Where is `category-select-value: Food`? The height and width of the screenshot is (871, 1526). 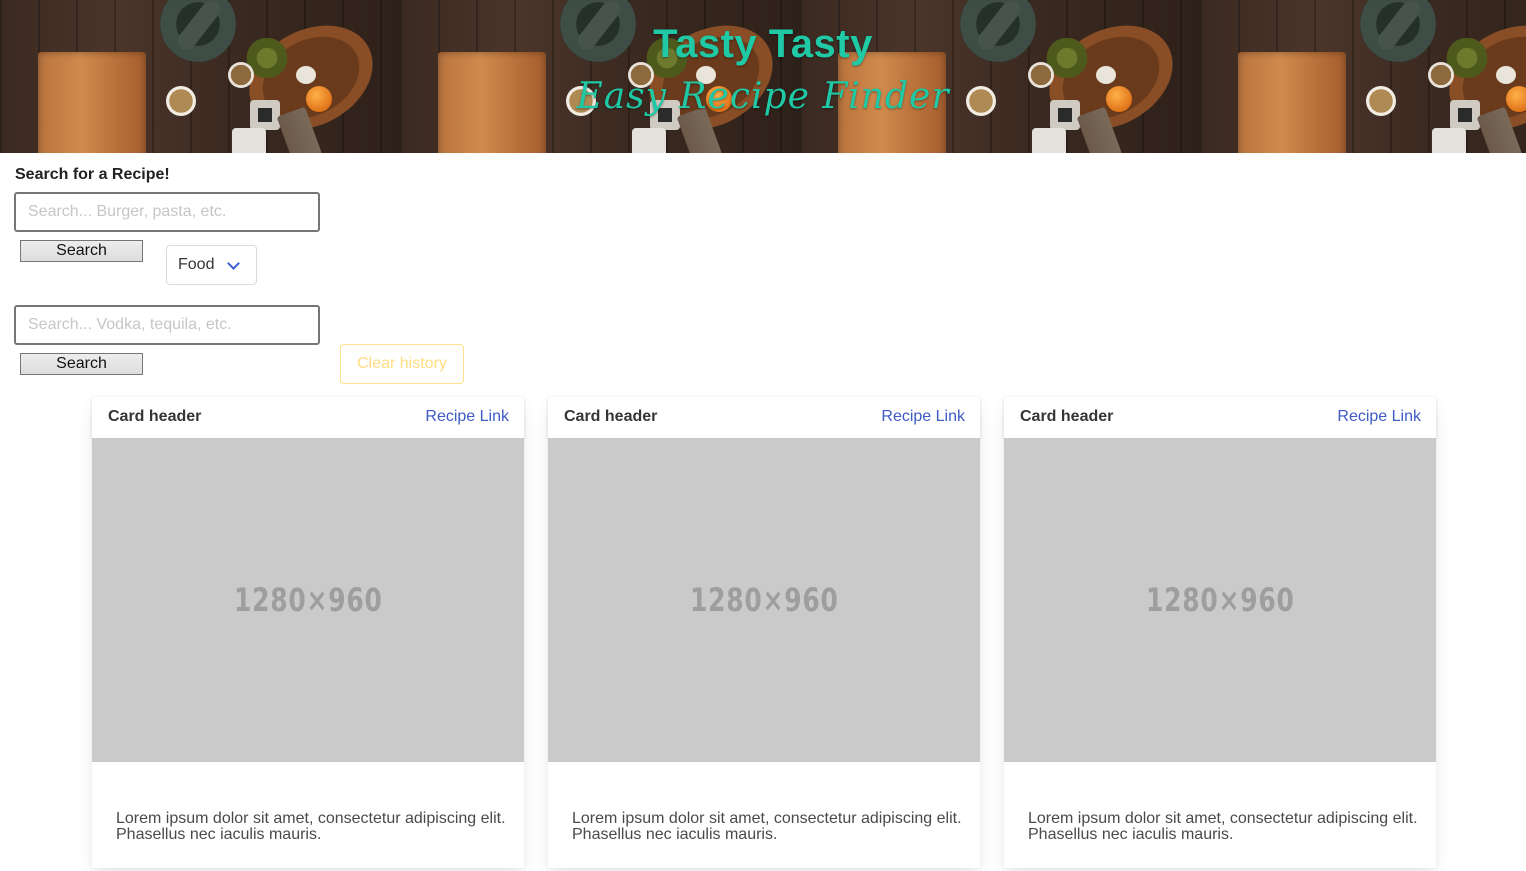 category-select-value: Food is located at coordinates (196, 264).